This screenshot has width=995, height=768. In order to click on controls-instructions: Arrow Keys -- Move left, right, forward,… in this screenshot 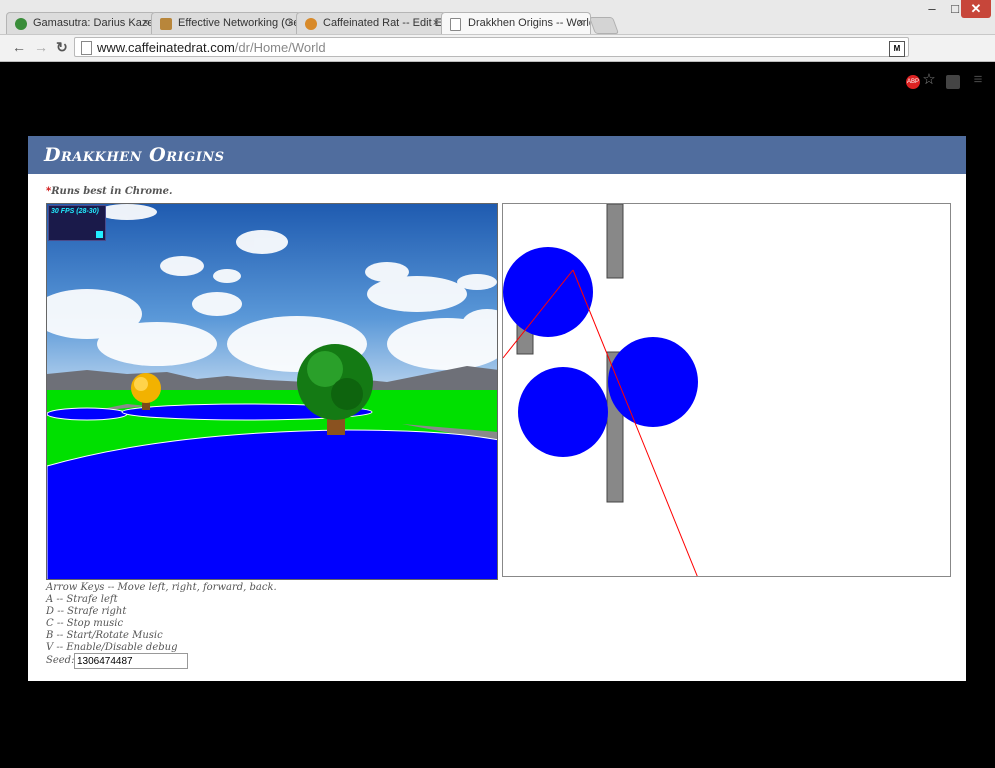, I will do `click(161, 618)`.